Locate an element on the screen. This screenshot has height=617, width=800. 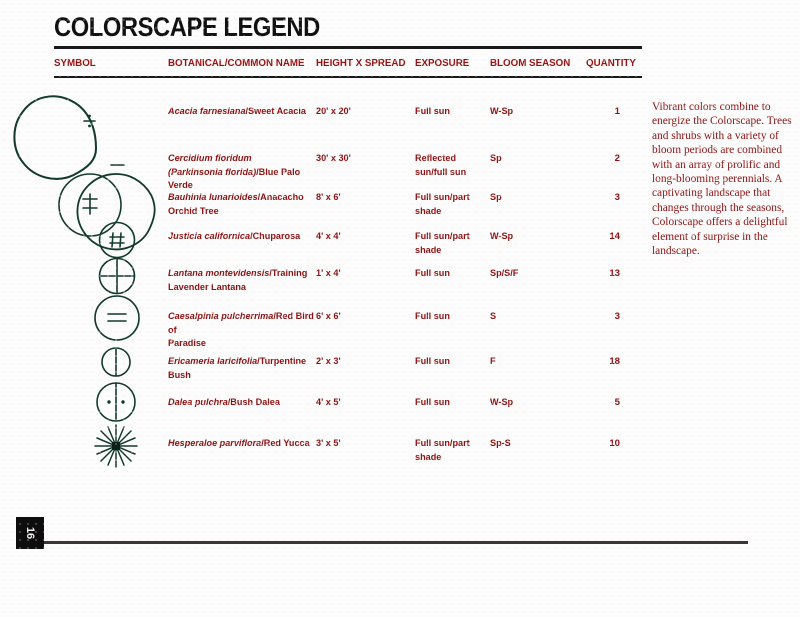
cell-size: 4' x 5' is located at coordinates (328, 402).